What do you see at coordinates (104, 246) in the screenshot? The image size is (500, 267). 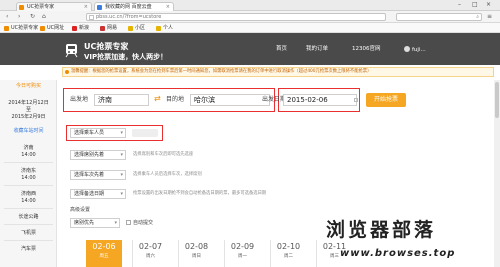 I see `date-tab-label: 02-06` at bounding box center [104, 246].